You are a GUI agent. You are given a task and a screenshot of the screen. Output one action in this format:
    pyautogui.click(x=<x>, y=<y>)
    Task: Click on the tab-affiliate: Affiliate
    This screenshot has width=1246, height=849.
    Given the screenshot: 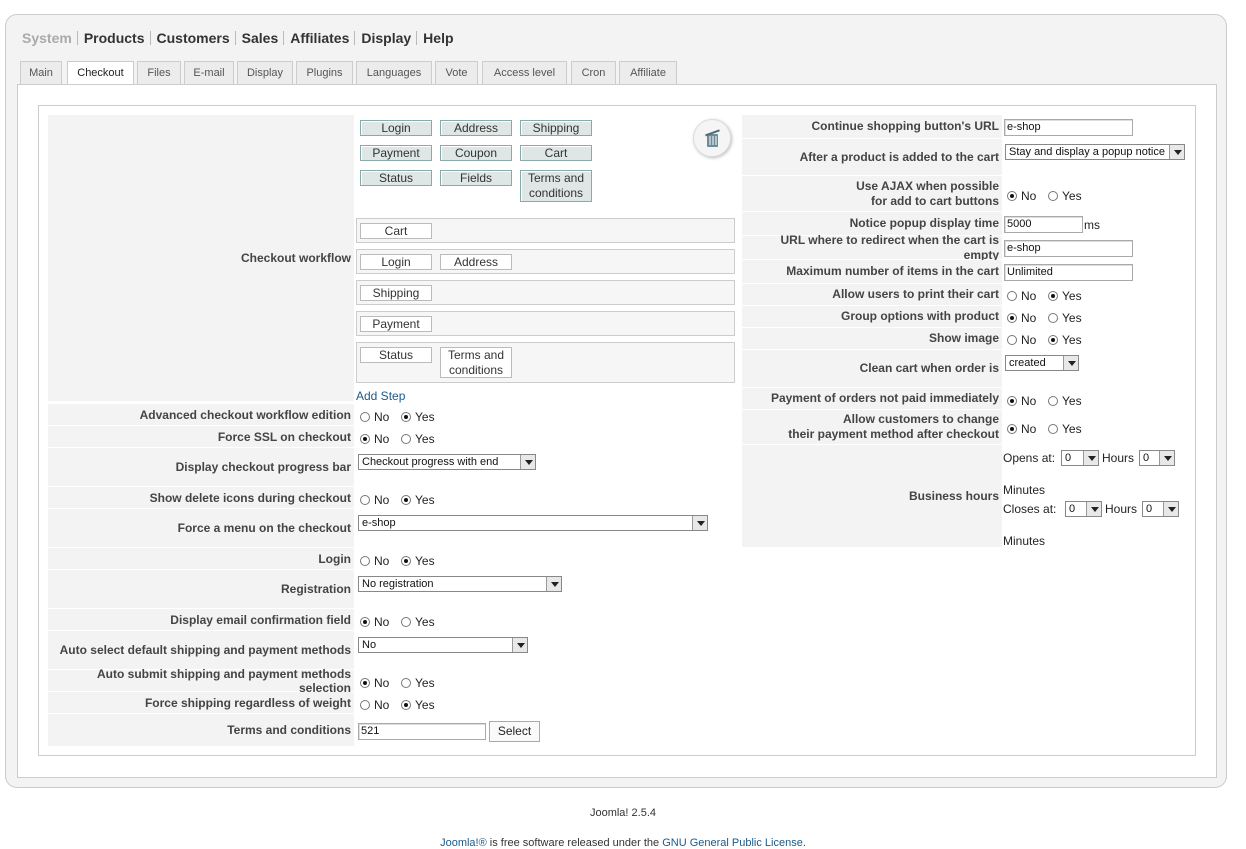 What is the action you would take?
    pyautogui.click(x=648, y=73)
    